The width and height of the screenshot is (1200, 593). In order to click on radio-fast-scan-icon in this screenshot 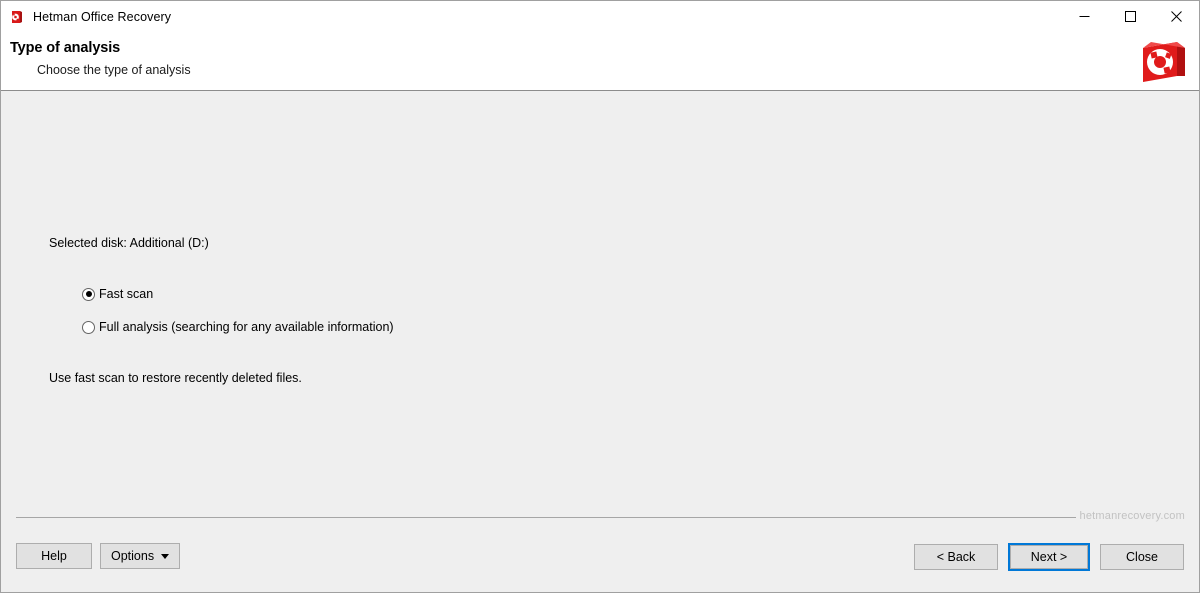, I will do `click(88, 294)`.